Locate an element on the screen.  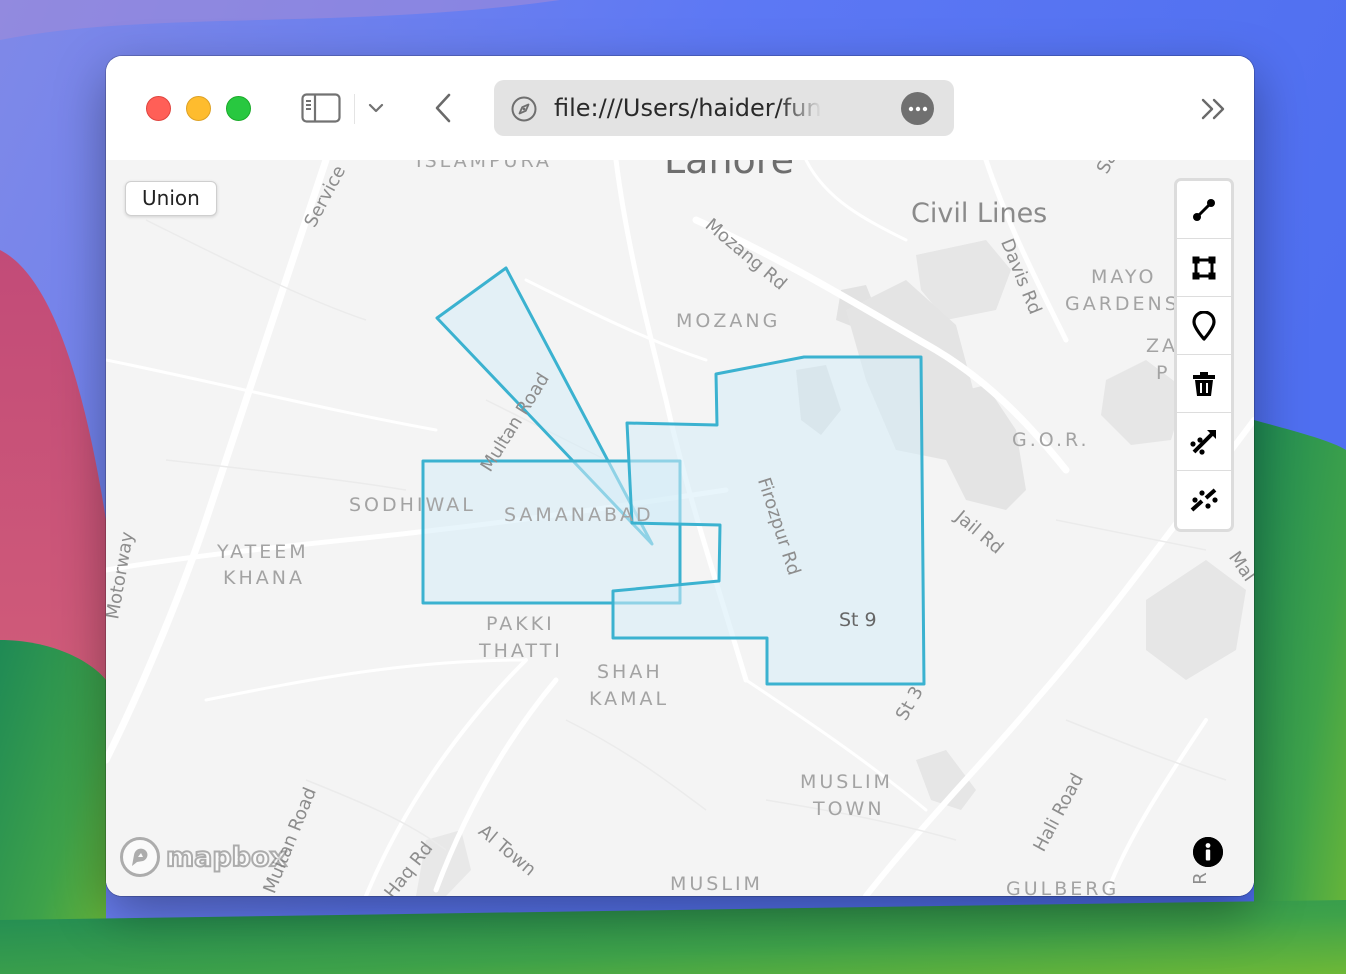
info-icon is located at coordinates (1208, 852).